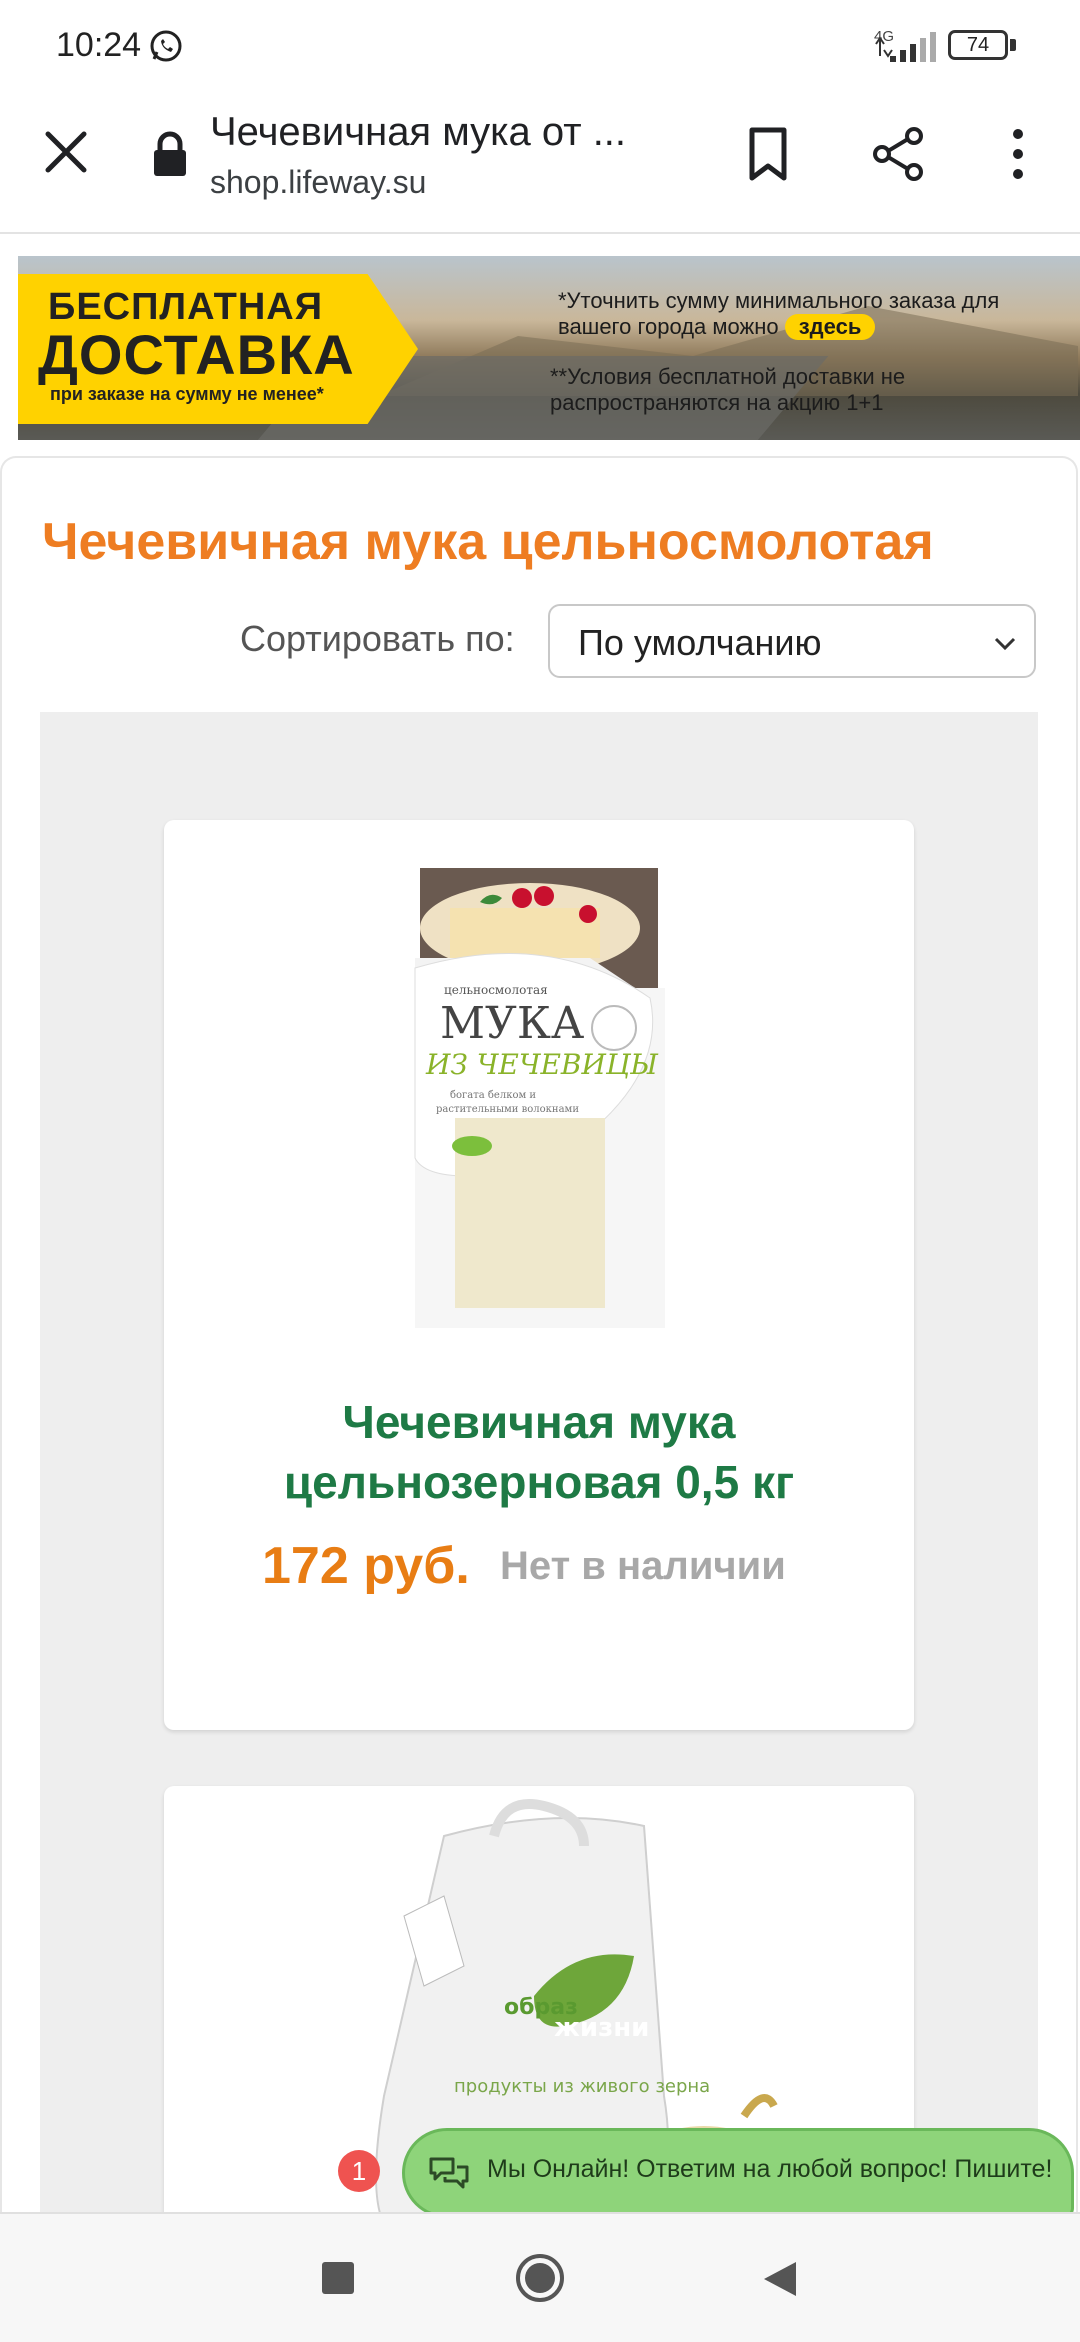 This screenshot has height=2342, width=1080. I want to click on sort-selected-value: По умолчанию, so click(700, 642).